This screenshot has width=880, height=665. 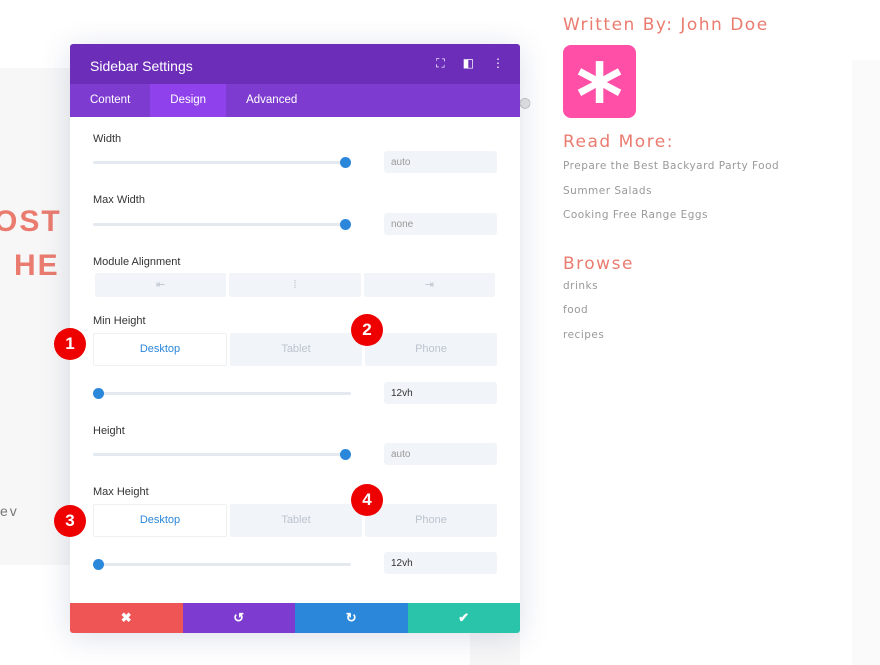 What do you see at coordinates (110, 100) in the screenshot?
I see `tab-content: Content` at bounding box center [110, 100].